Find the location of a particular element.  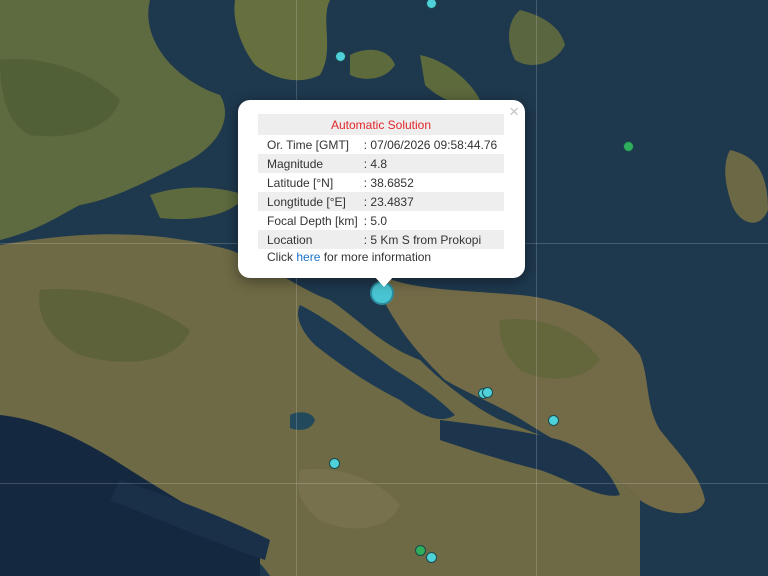

row-label-magnitude: Magnitude is located at coordinates (310, 163).